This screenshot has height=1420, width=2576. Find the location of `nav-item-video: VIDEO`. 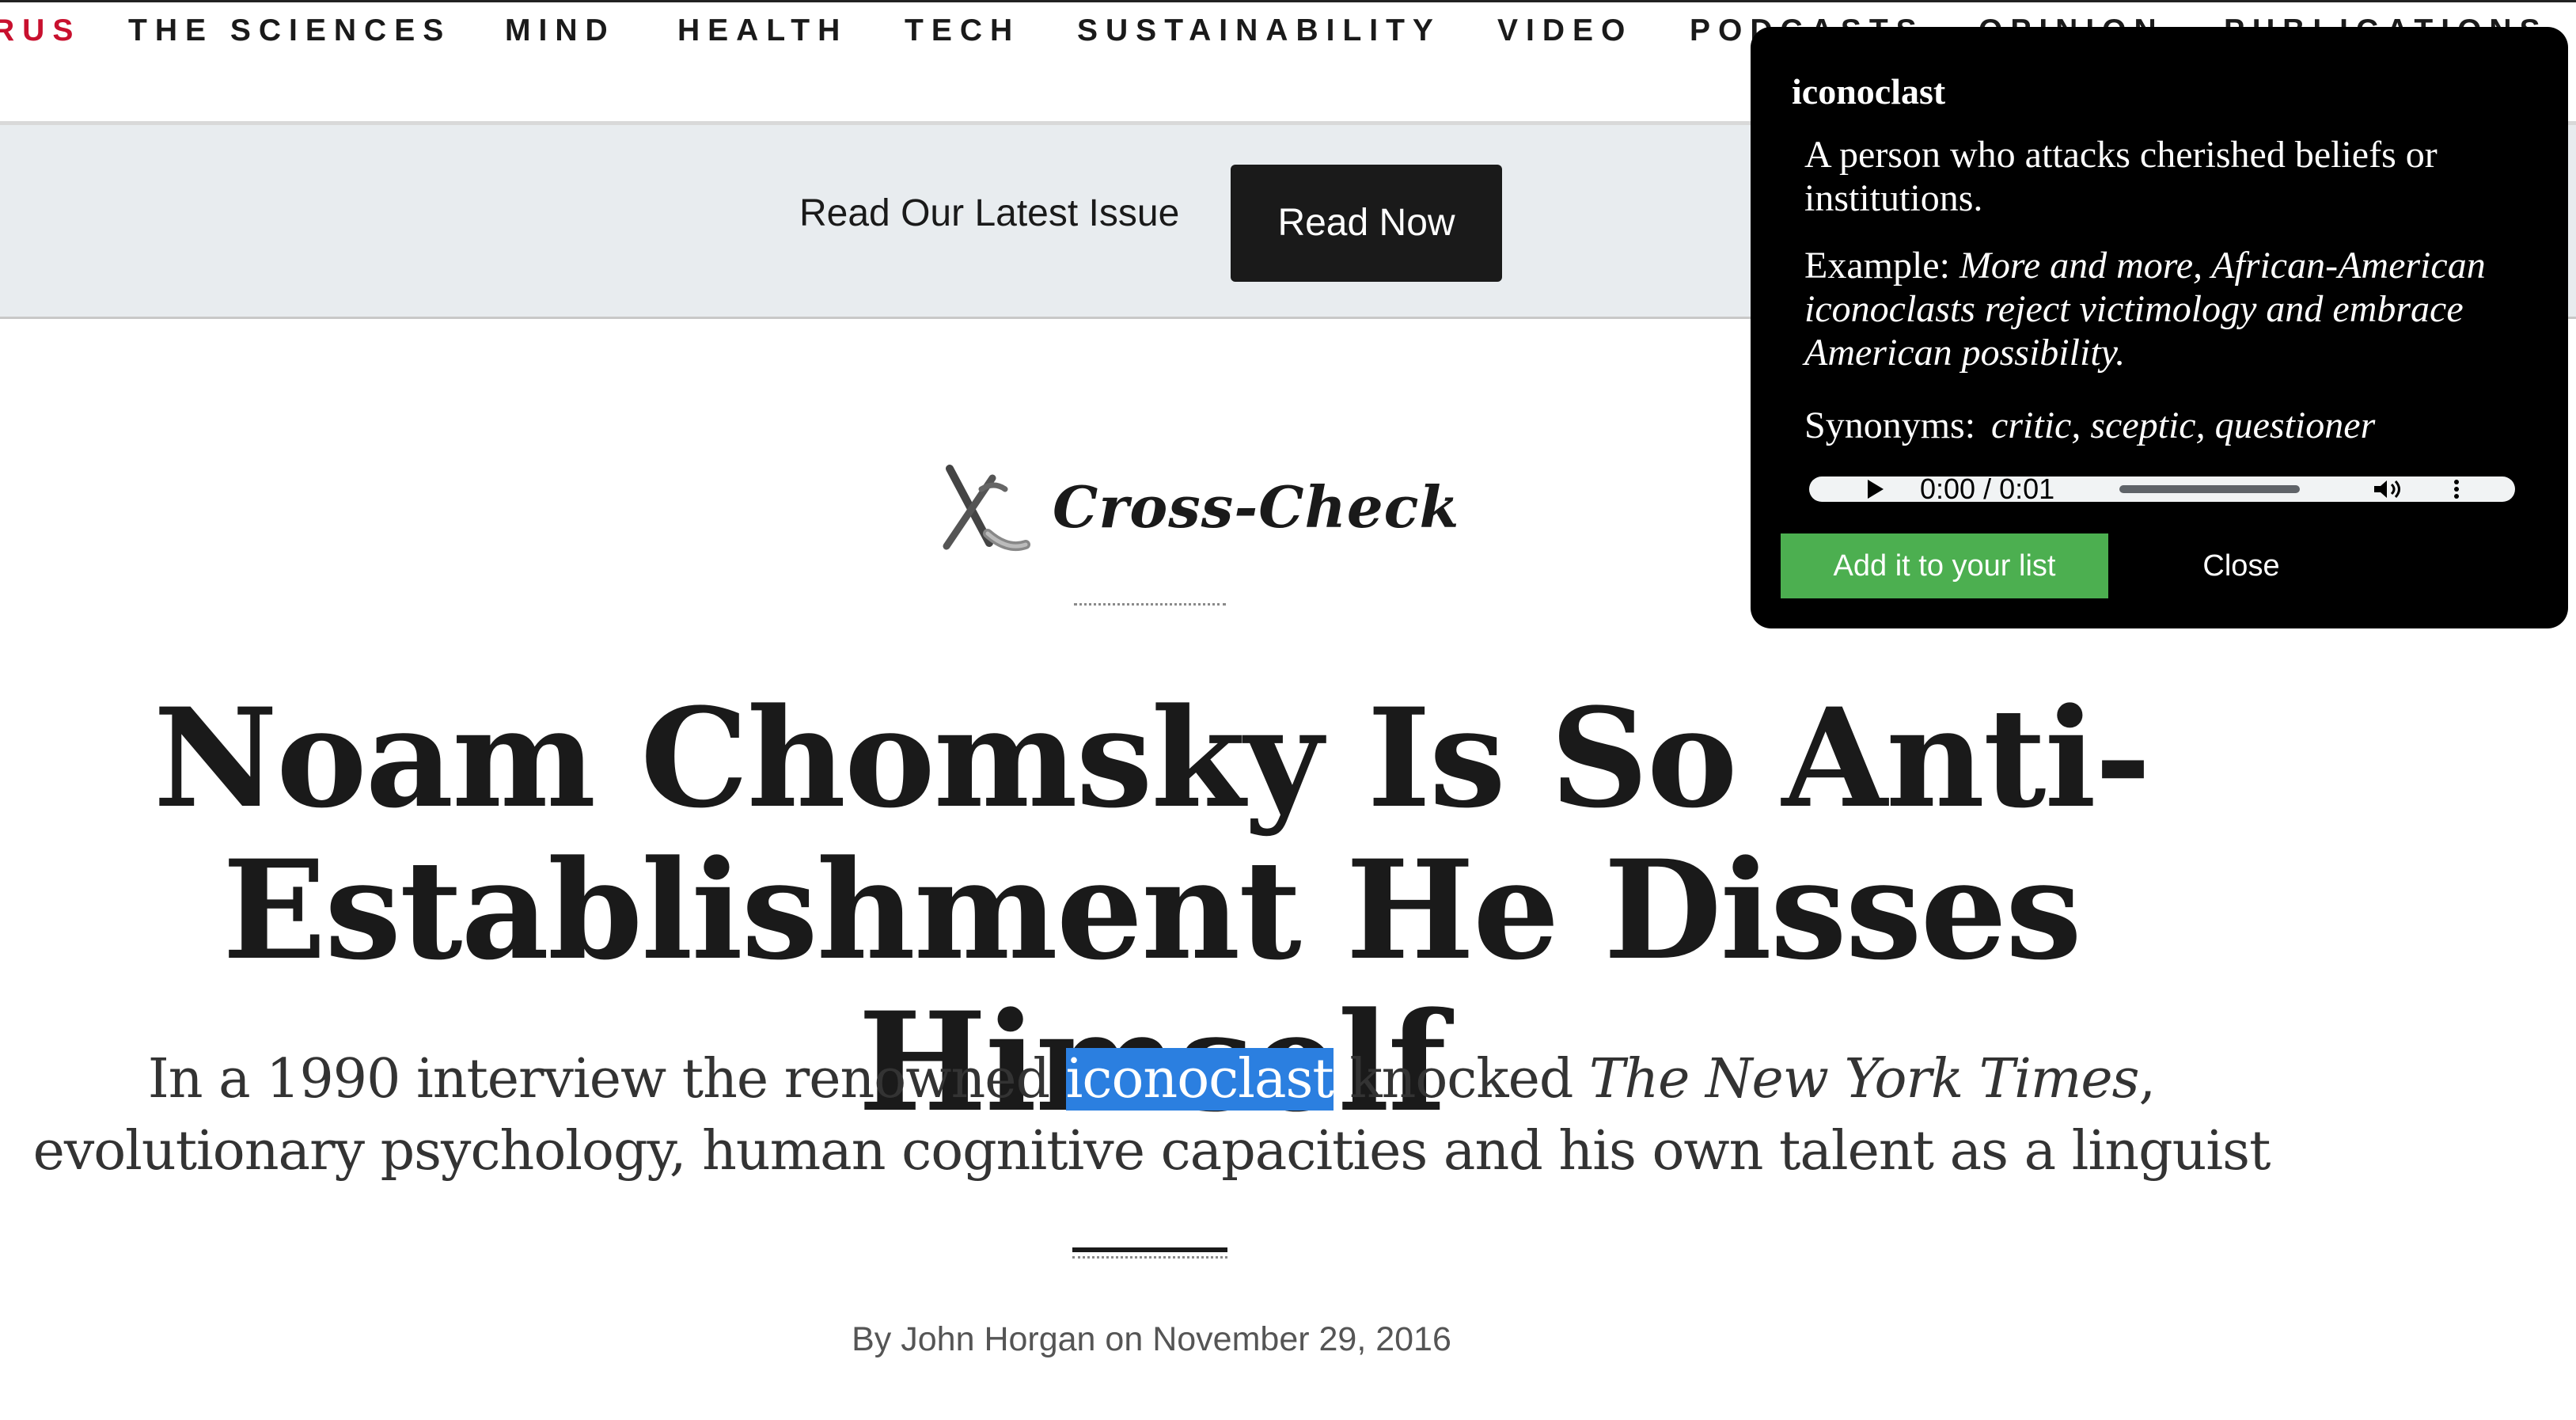

nav-item-video: VIDEO is located at coordinates (1565, 31).